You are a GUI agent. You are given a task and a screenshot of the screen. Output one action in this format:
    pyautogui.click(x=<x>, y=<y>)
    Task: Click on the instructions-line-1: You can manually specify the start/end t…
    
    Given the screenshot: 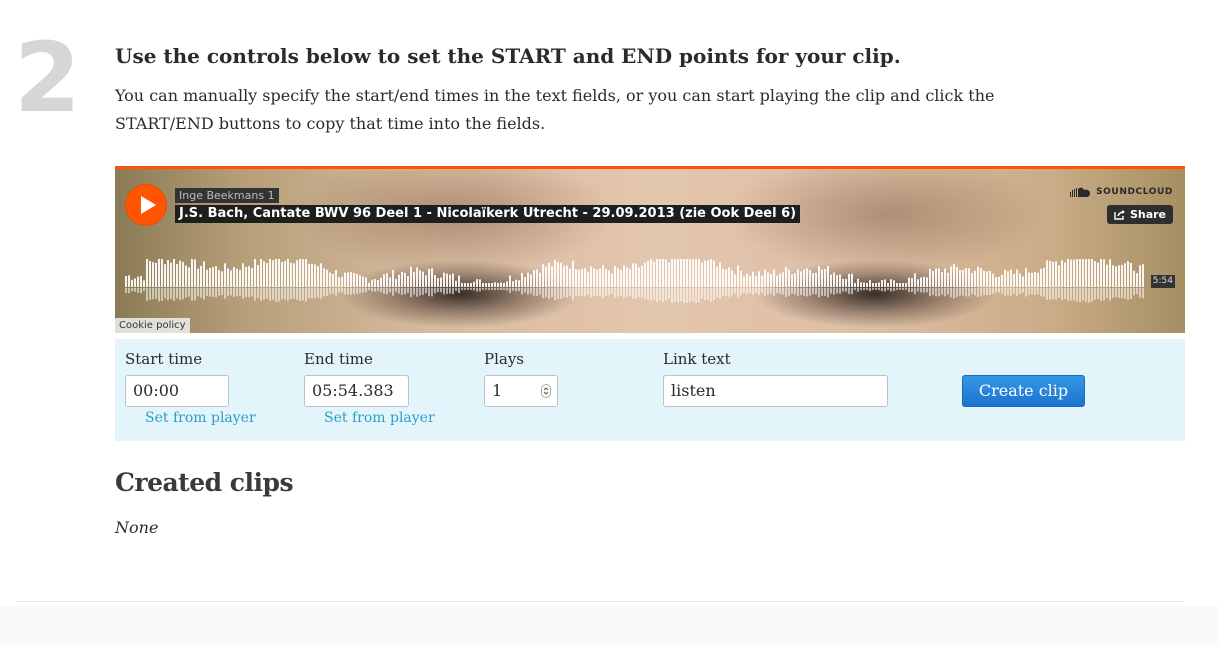 What is the action you would take?
    pyautogui.click(x=555, y=95)
    